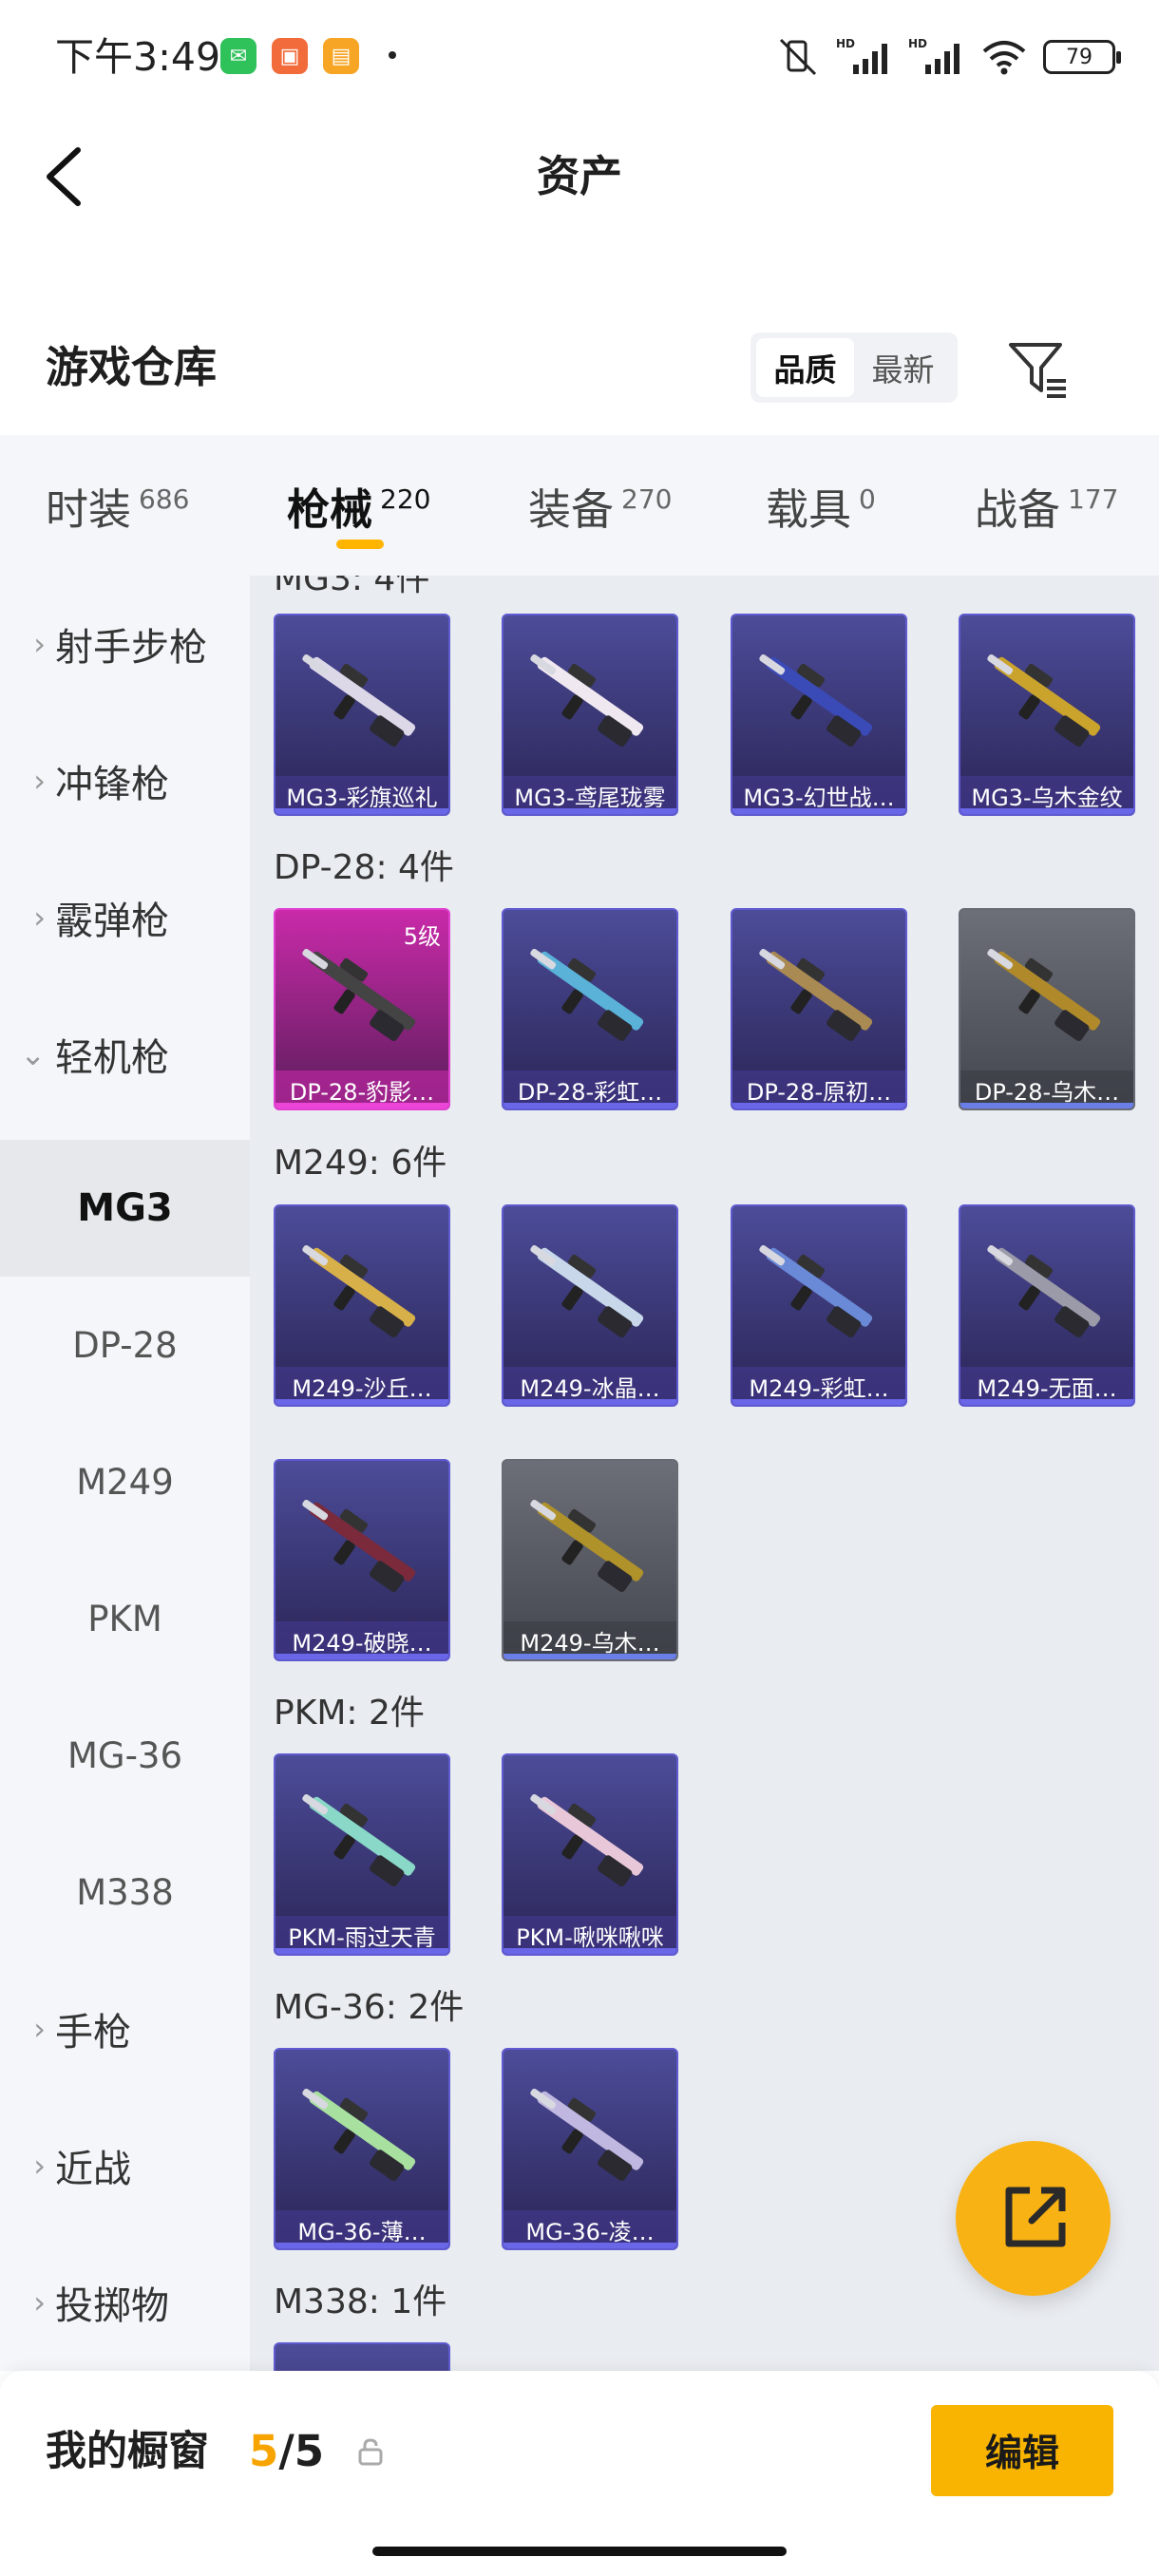  I want to click on sidebar-subitem-m249: M249, so click(125, 1481).